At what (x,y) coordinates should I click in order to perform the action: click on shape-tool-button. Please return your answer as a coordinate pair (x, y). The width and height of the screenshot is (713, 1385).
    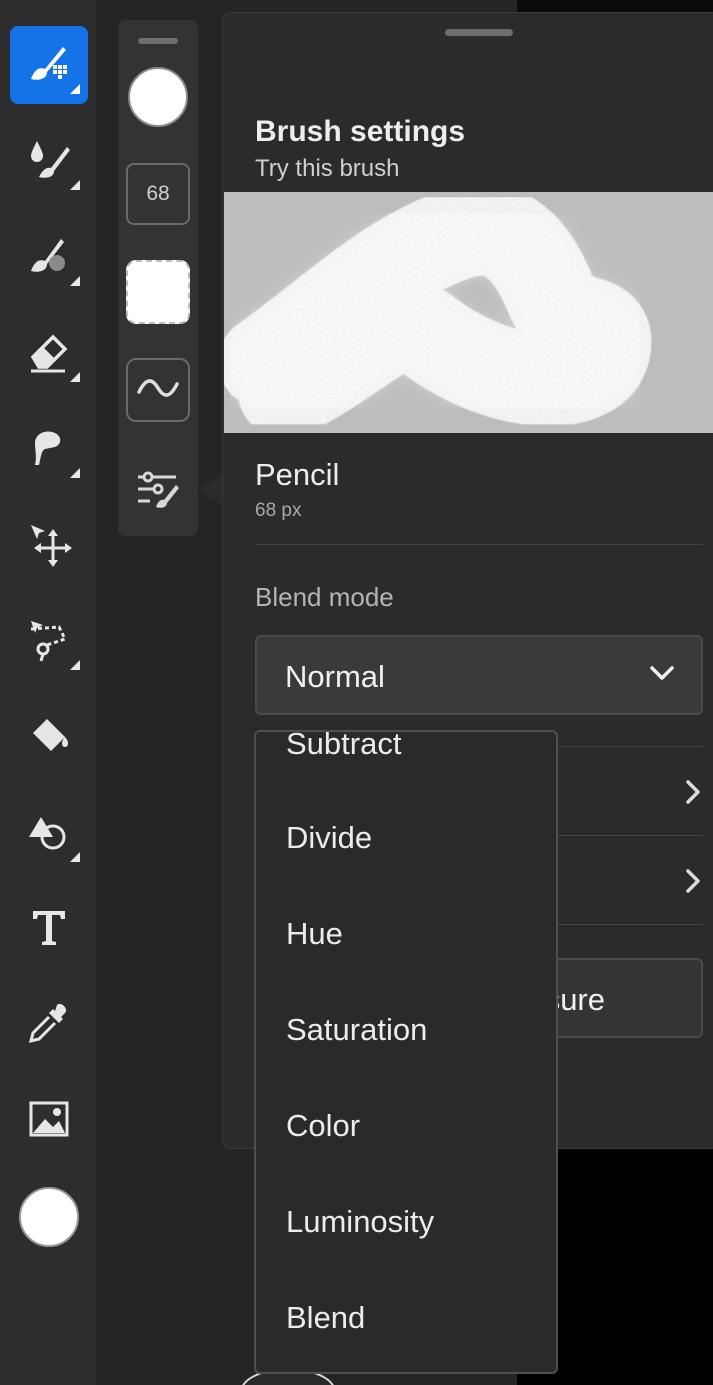
    Looking at the image, I should click on (49, 833).